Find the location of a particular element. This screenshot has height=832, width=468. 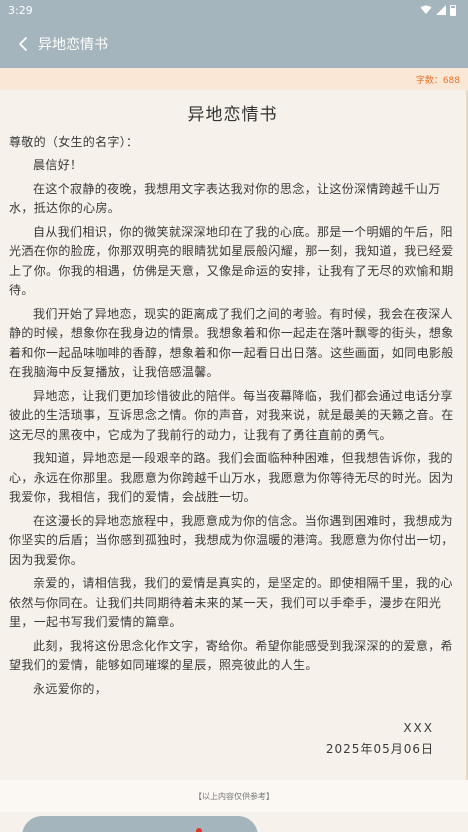

wifi-icon is located at coordinates (426, 9).